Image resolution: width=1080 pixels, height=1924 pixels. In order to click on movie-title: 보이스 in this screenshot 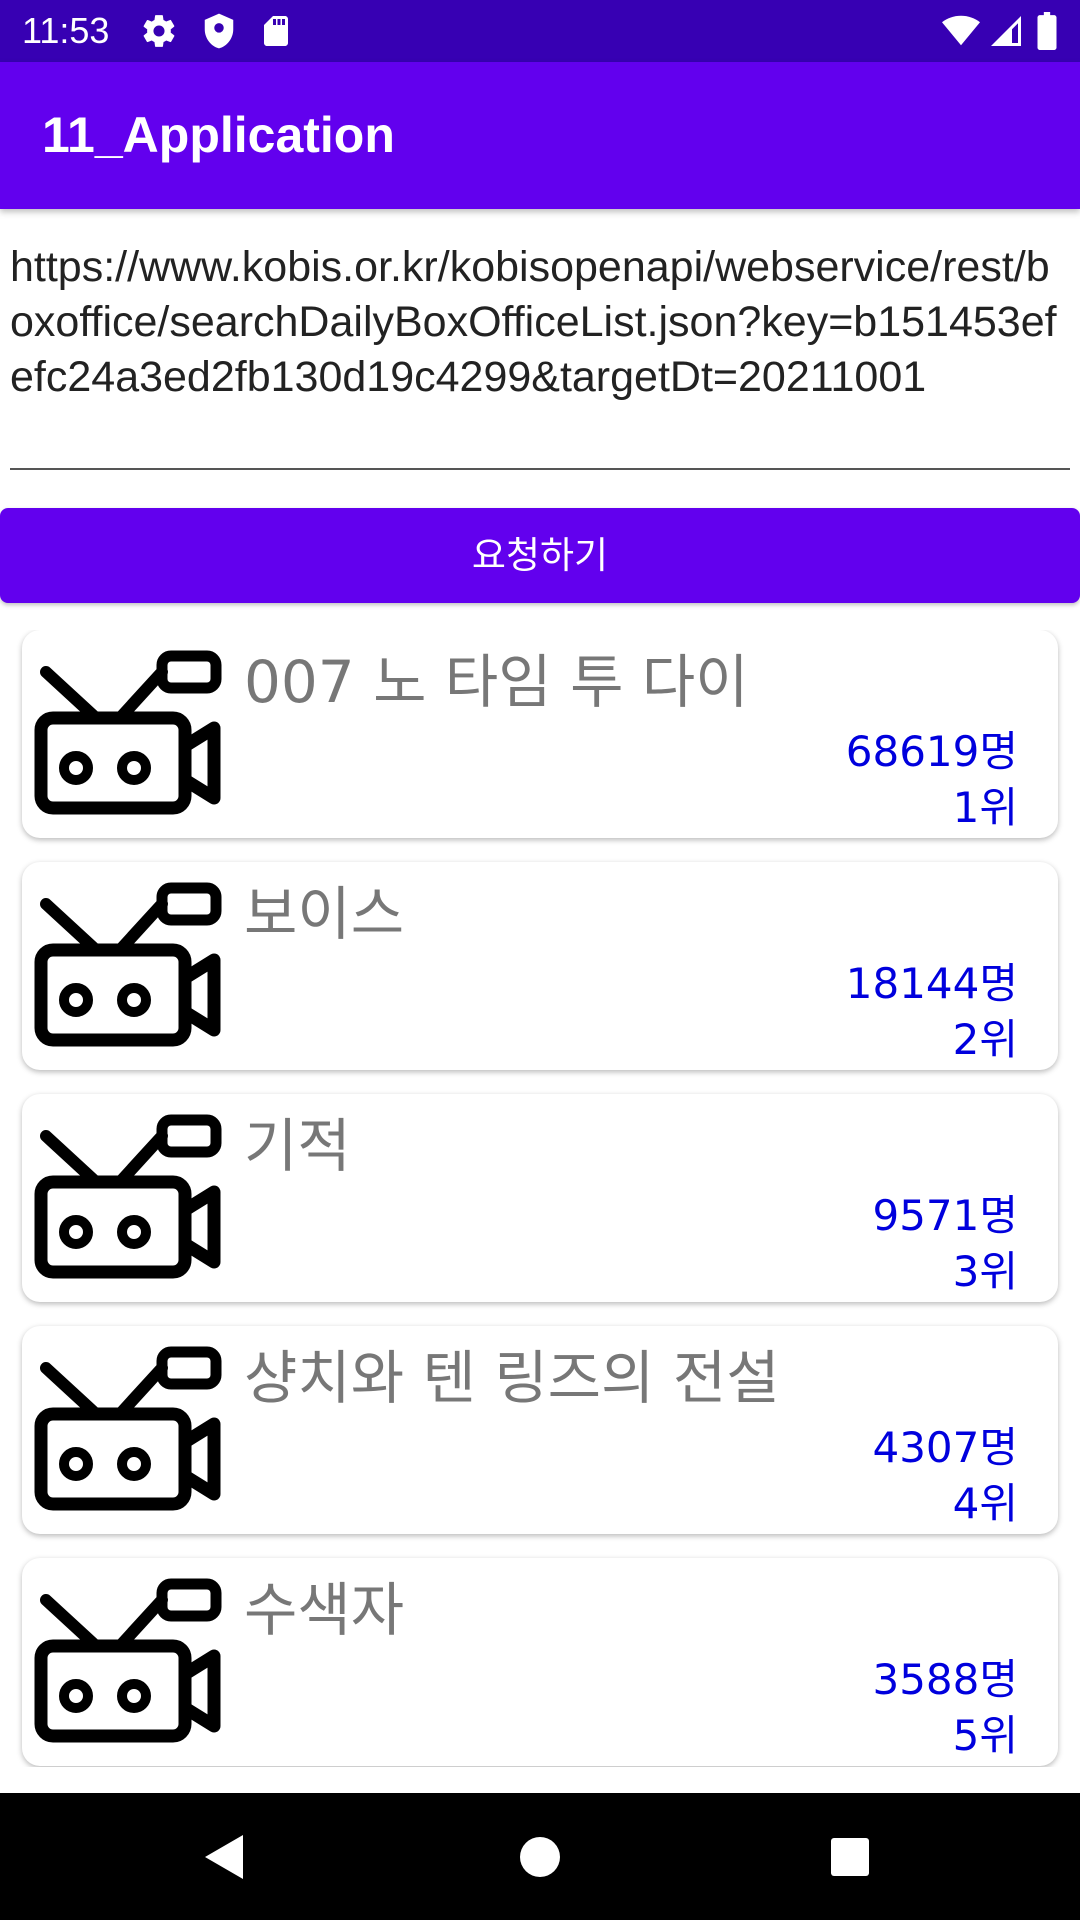, I will do `click(324, 914)`.